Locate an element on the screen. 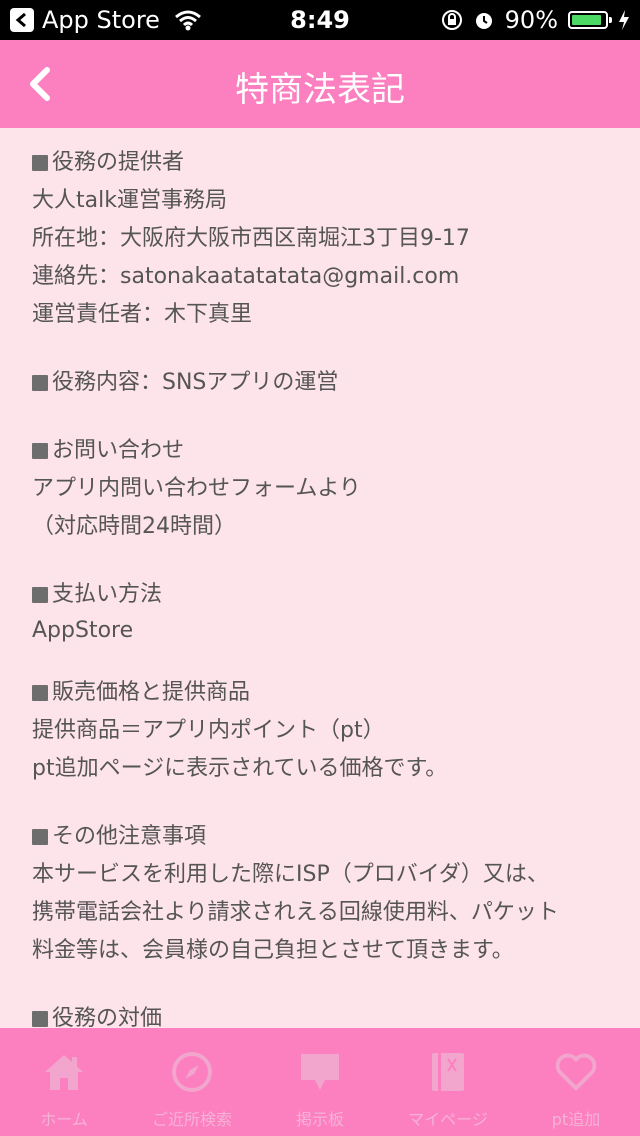 The image size is (640, 1136). section-line: 大人talk運営事務局 is located at coordinates (129, 200).